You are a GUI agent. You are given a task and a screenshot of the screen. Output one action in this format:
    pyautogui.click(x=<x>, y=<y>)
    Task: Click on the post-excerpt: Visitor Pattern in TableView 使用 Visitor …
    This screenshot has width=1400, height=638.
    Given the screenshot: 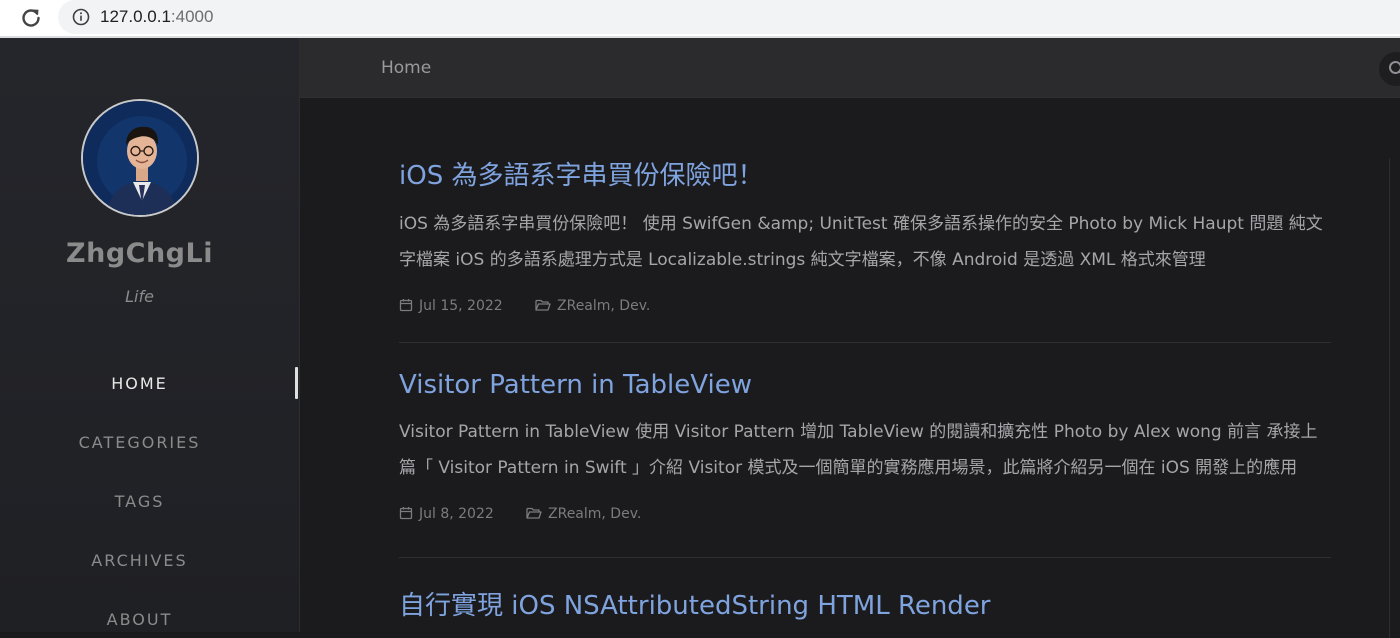 What is the action you would take?
    pyautogui.click(x=864, y=450)
    